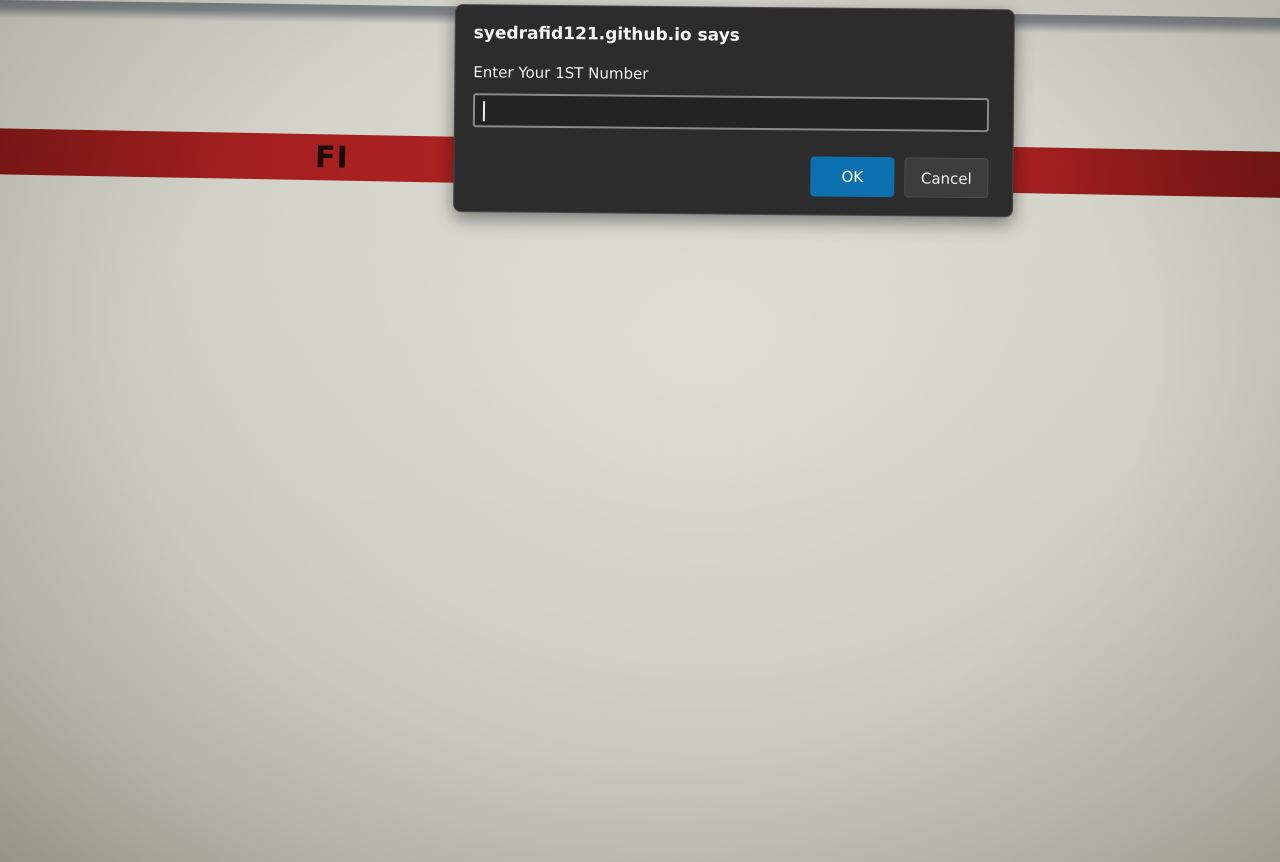  What do you see at coordinates (484, 111) in the screenshot?
I see `text-caret` at bounding box center [484, 111].